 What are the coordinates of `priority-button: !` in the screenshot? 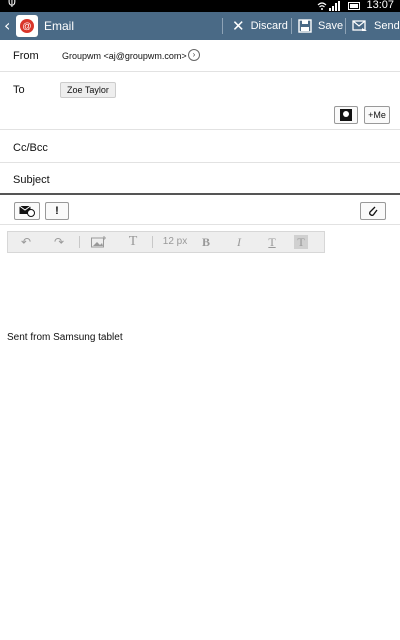 It's located at (57, 211).